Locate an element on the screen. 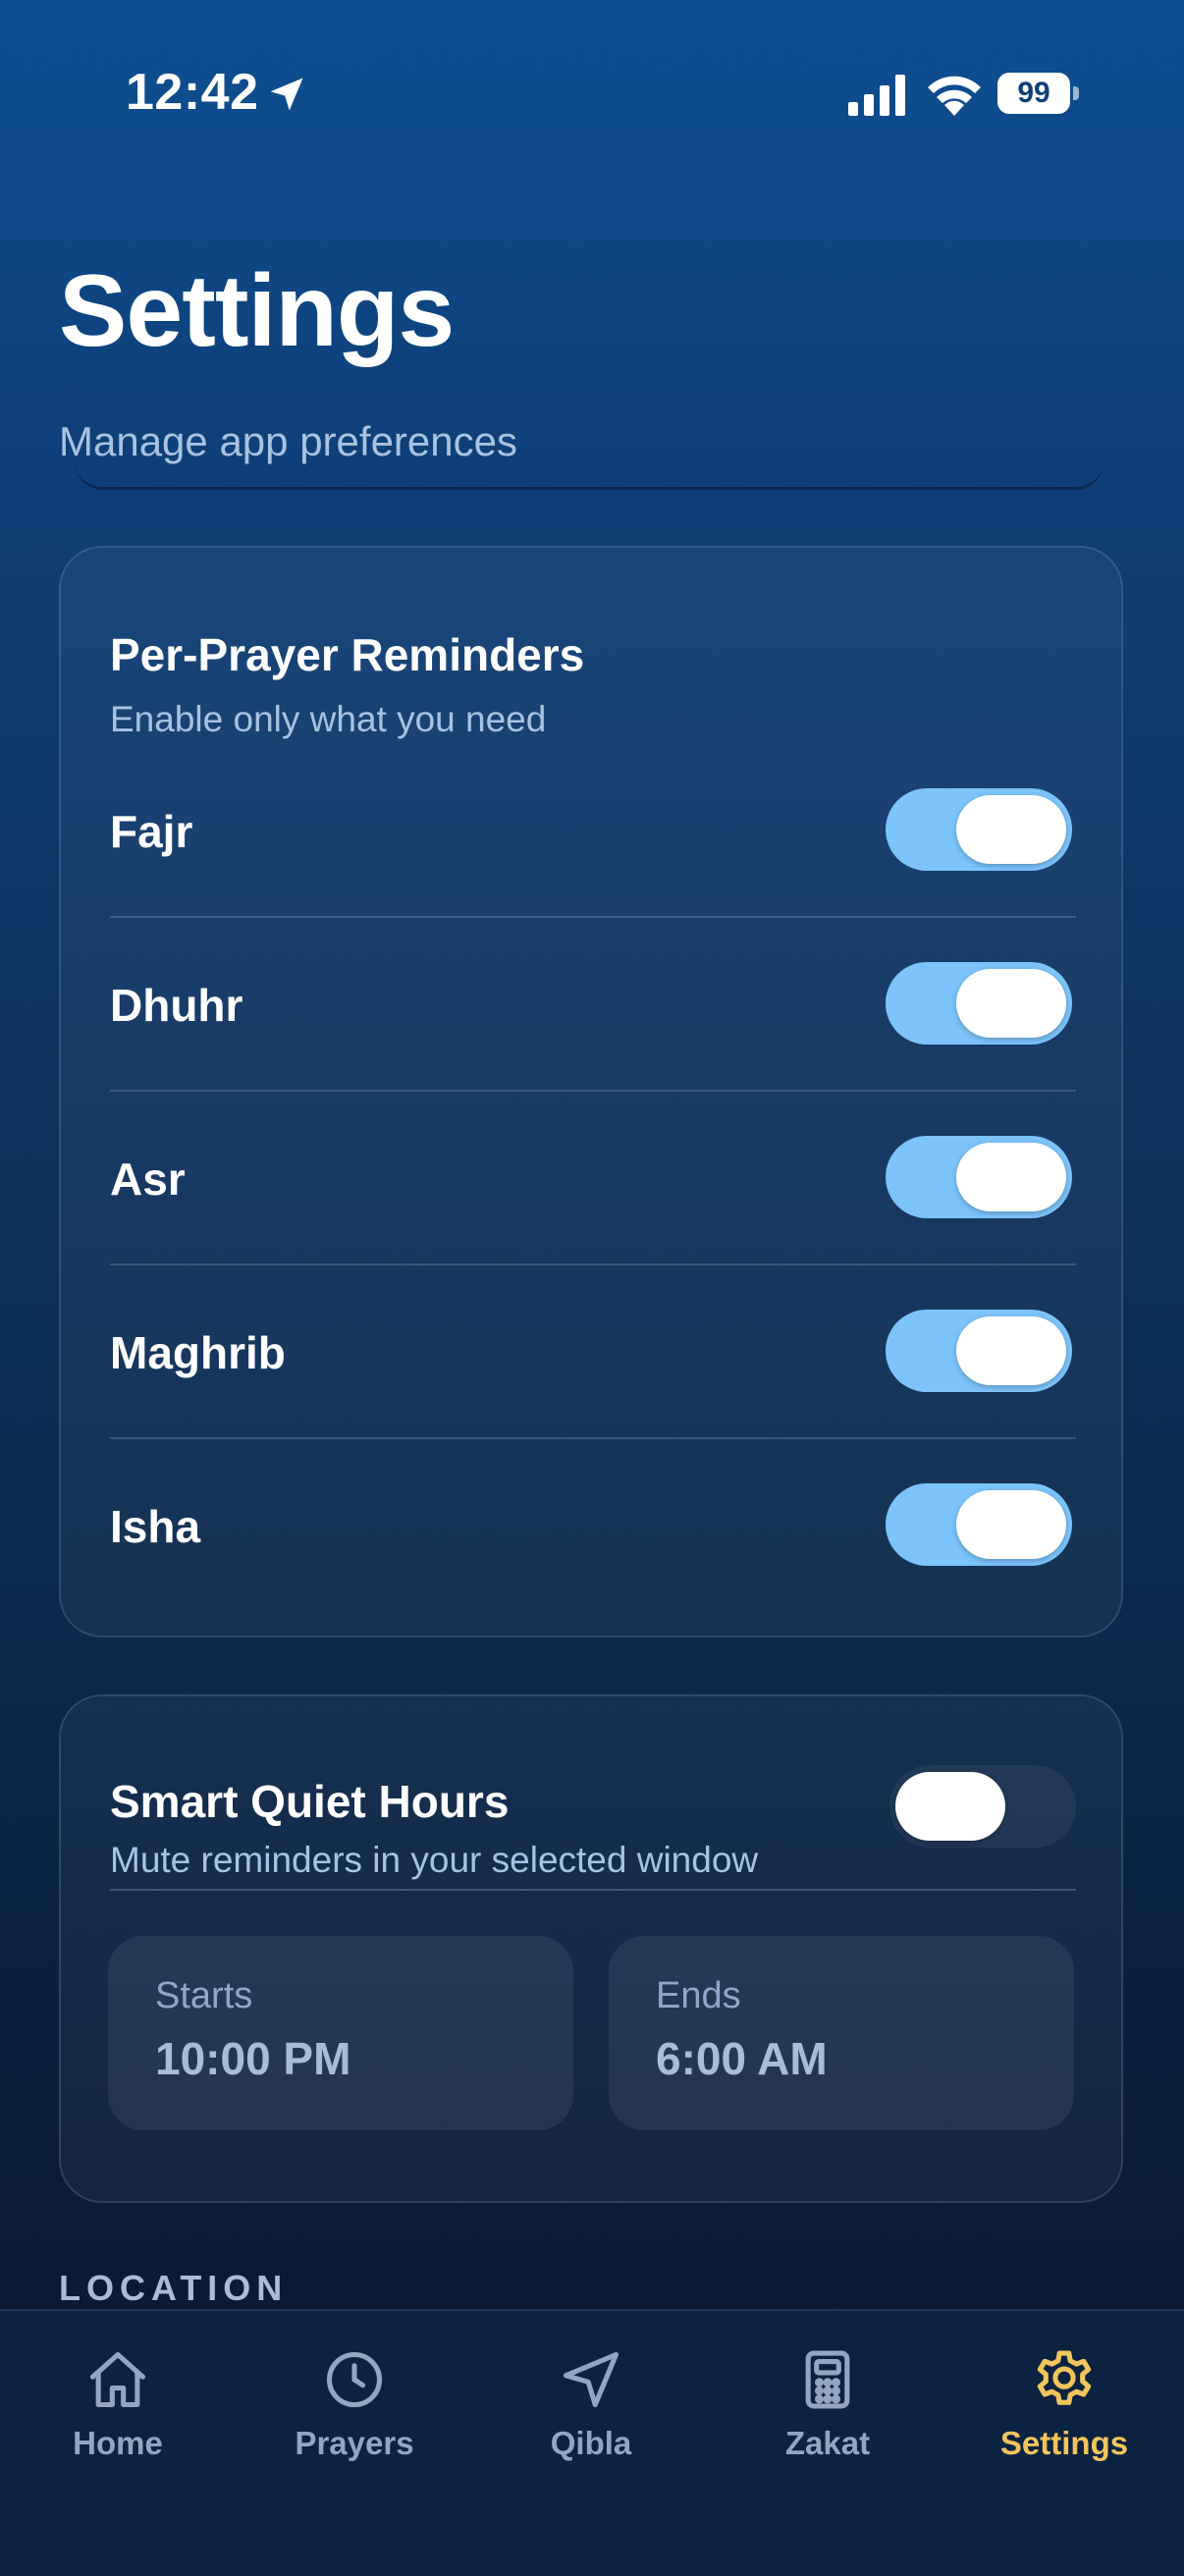 The height and width of the screenshot is (2576, 1184). reminder-label: Isha is located at coordinates (155, 1526).